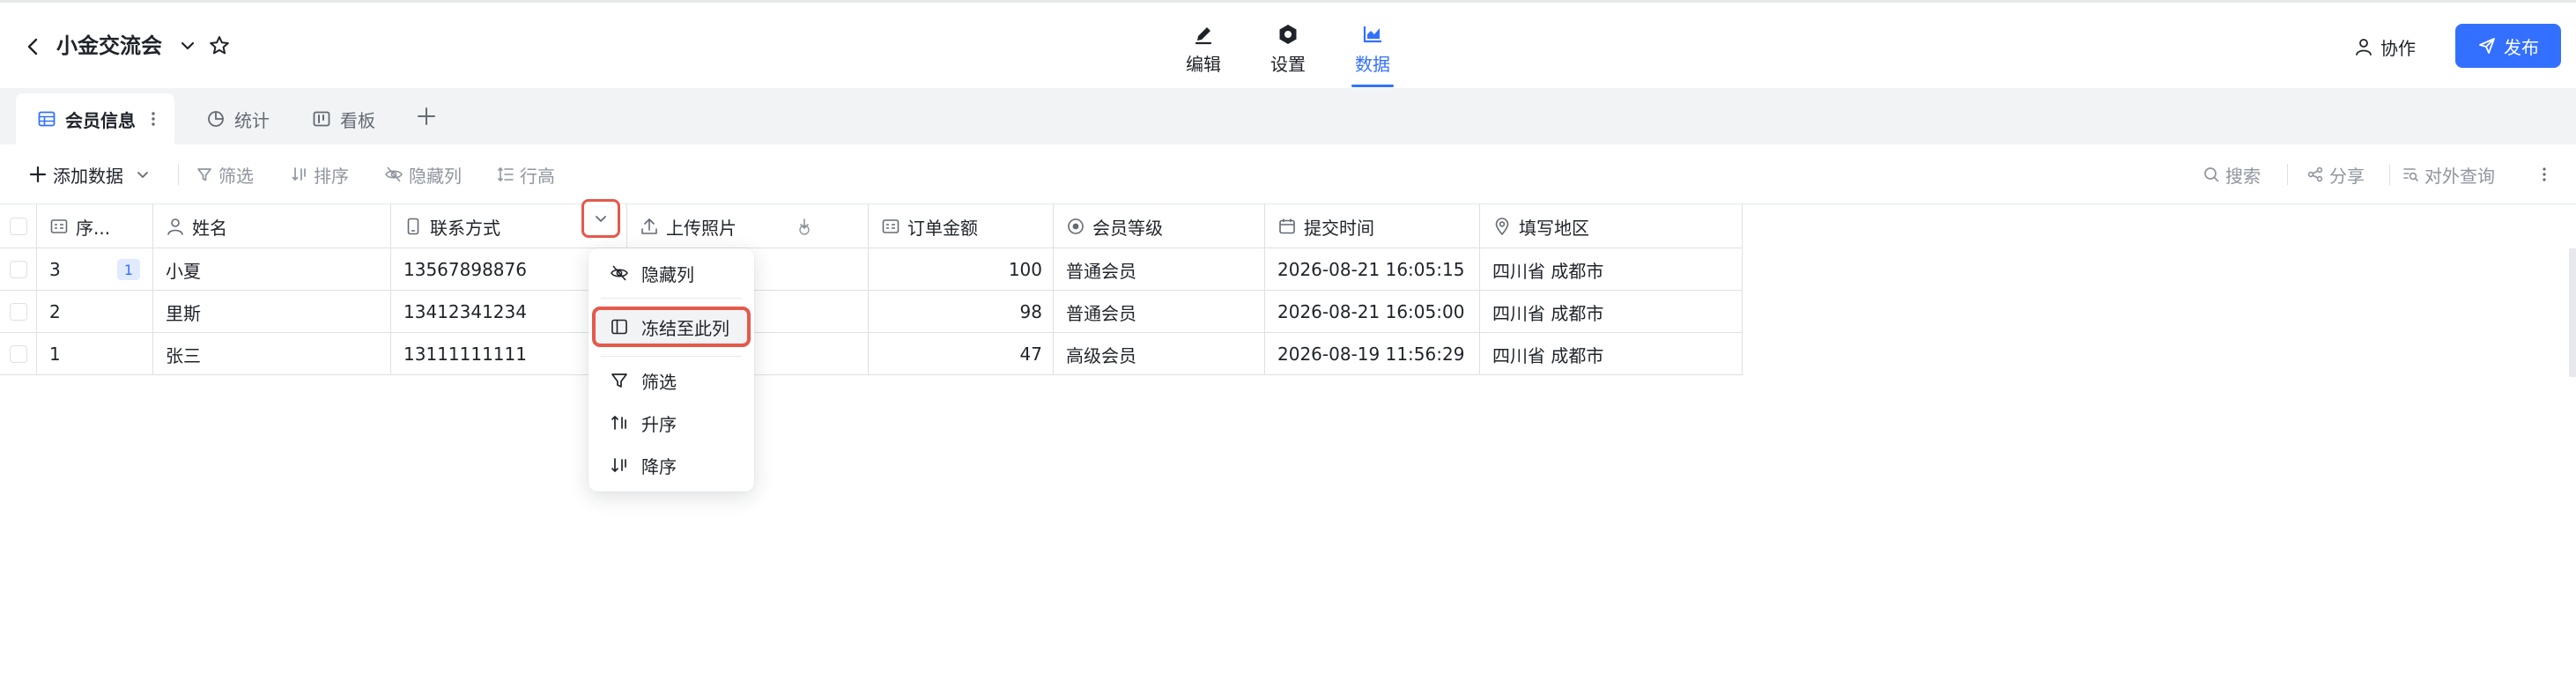  Describe the element at coordinates (962, 269) in the screenshot. I see `cell-amount: 100` at that location.